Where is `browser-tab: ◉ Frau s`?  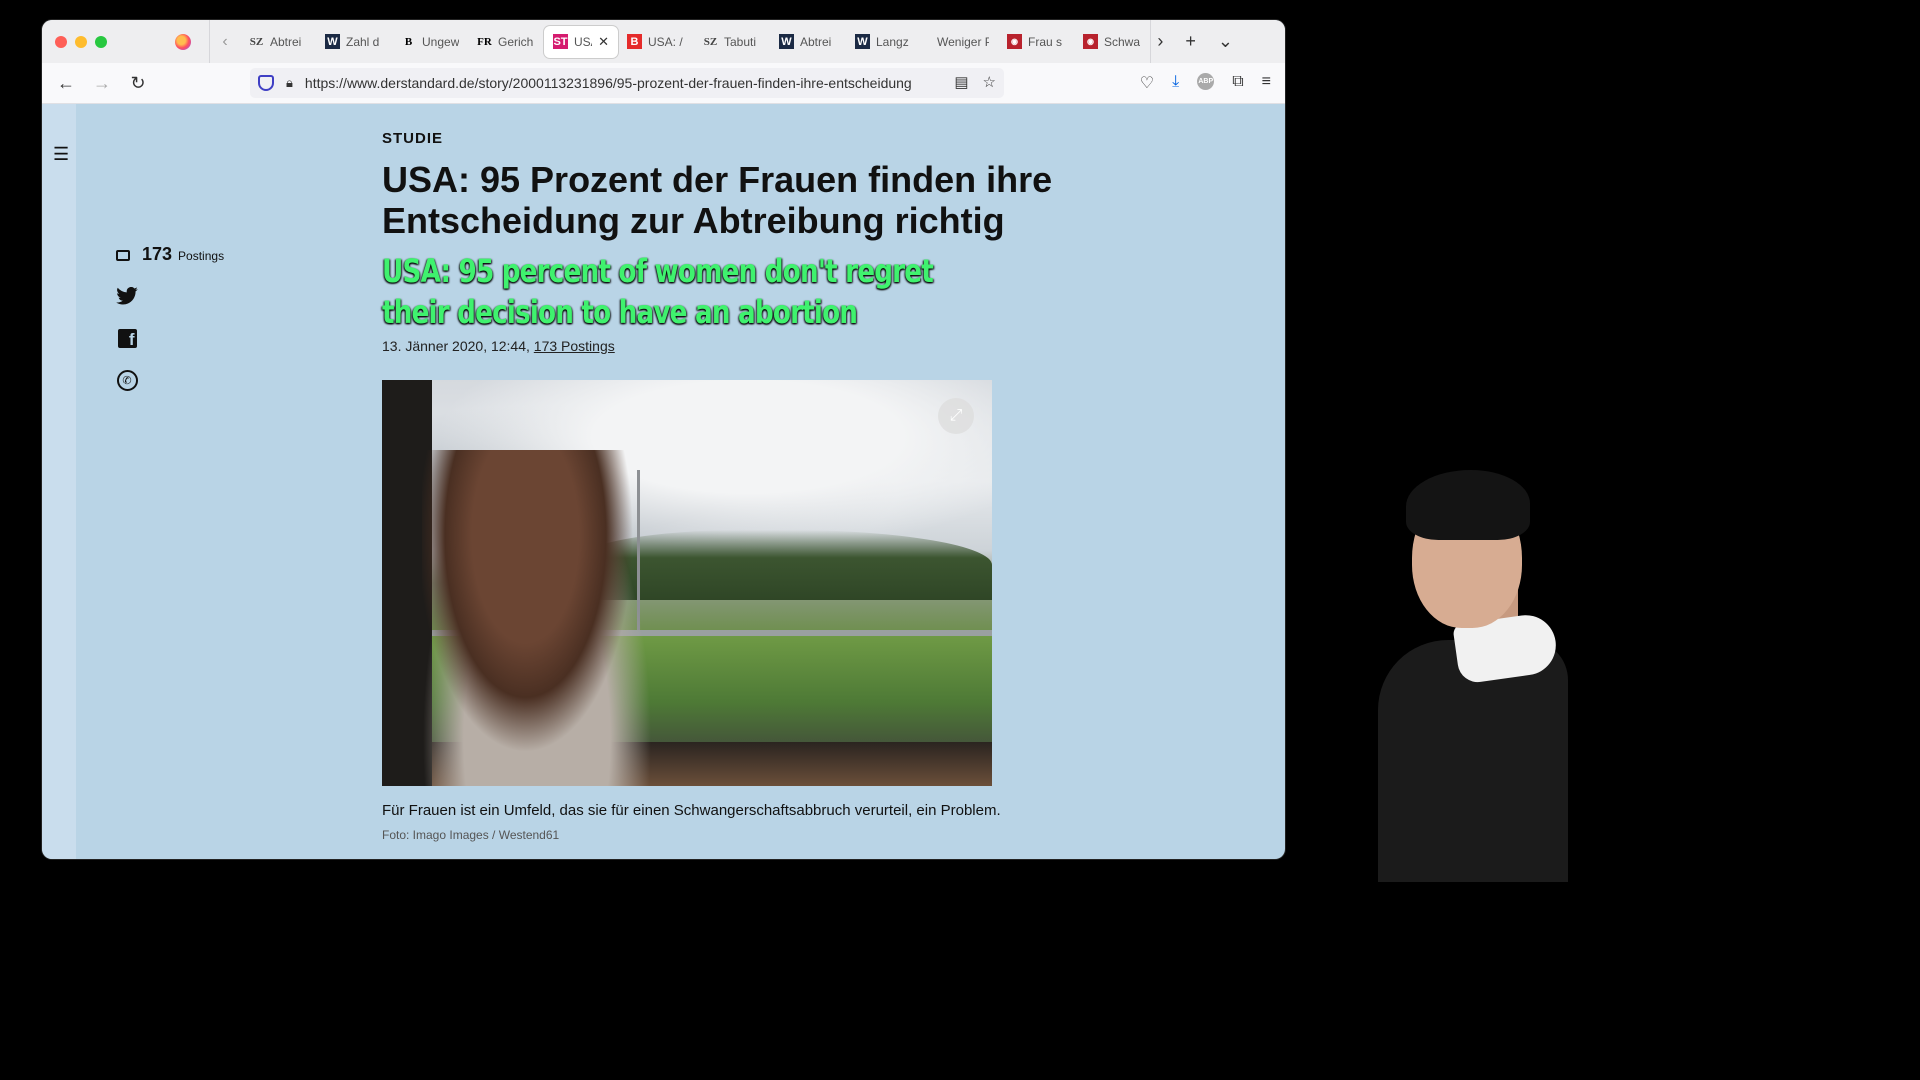
browser-tab: ◉ Frau s is located at coordinates (1036, 42).